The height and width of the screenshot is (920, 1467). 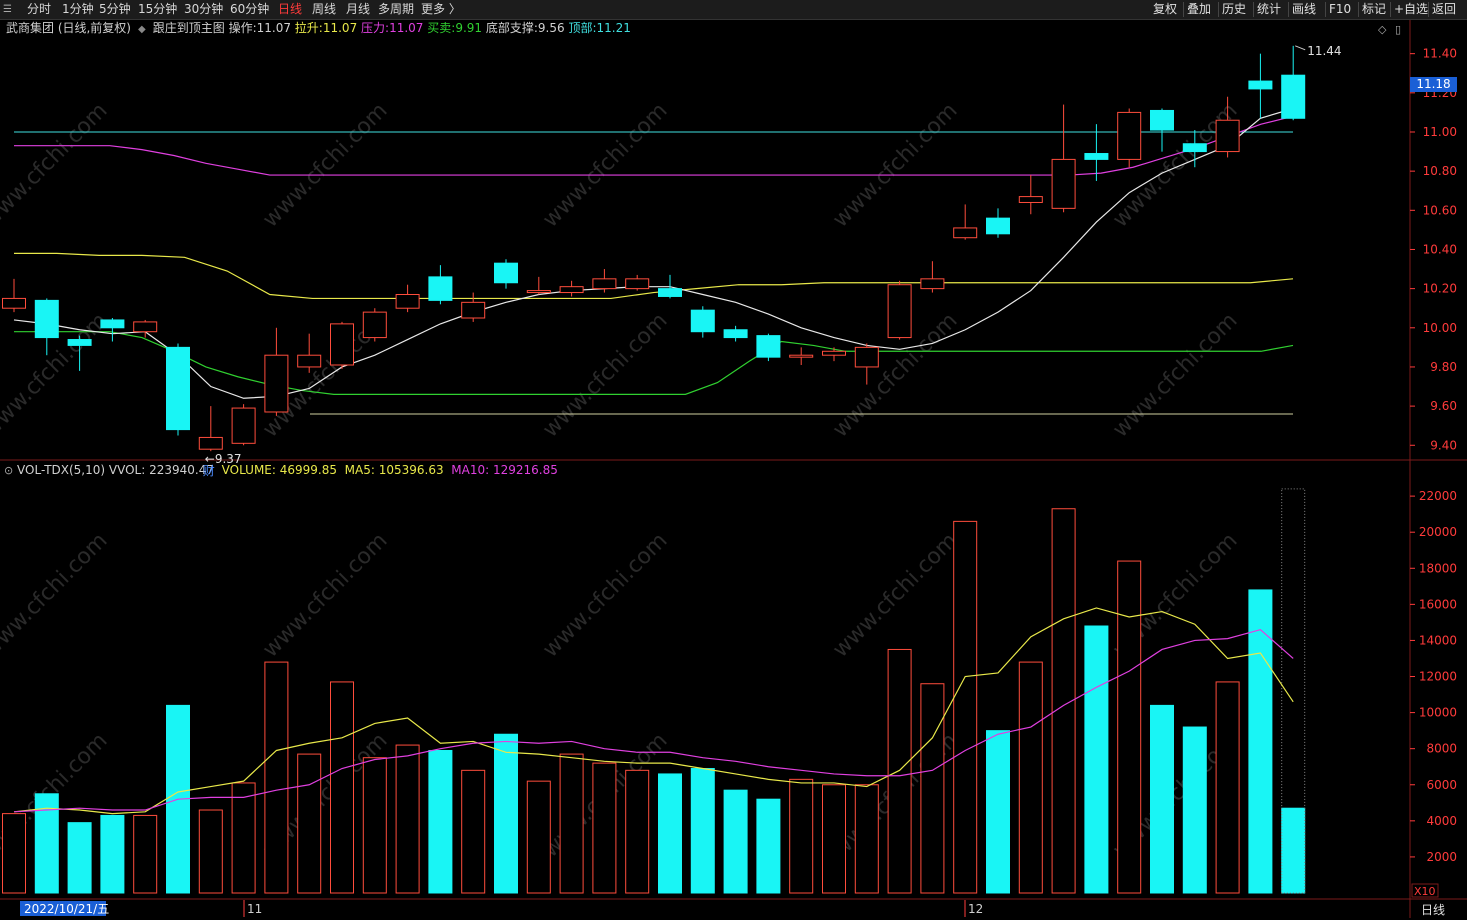 I want to click on price-axis-label: 10.20, so click(x=1440, y=289).